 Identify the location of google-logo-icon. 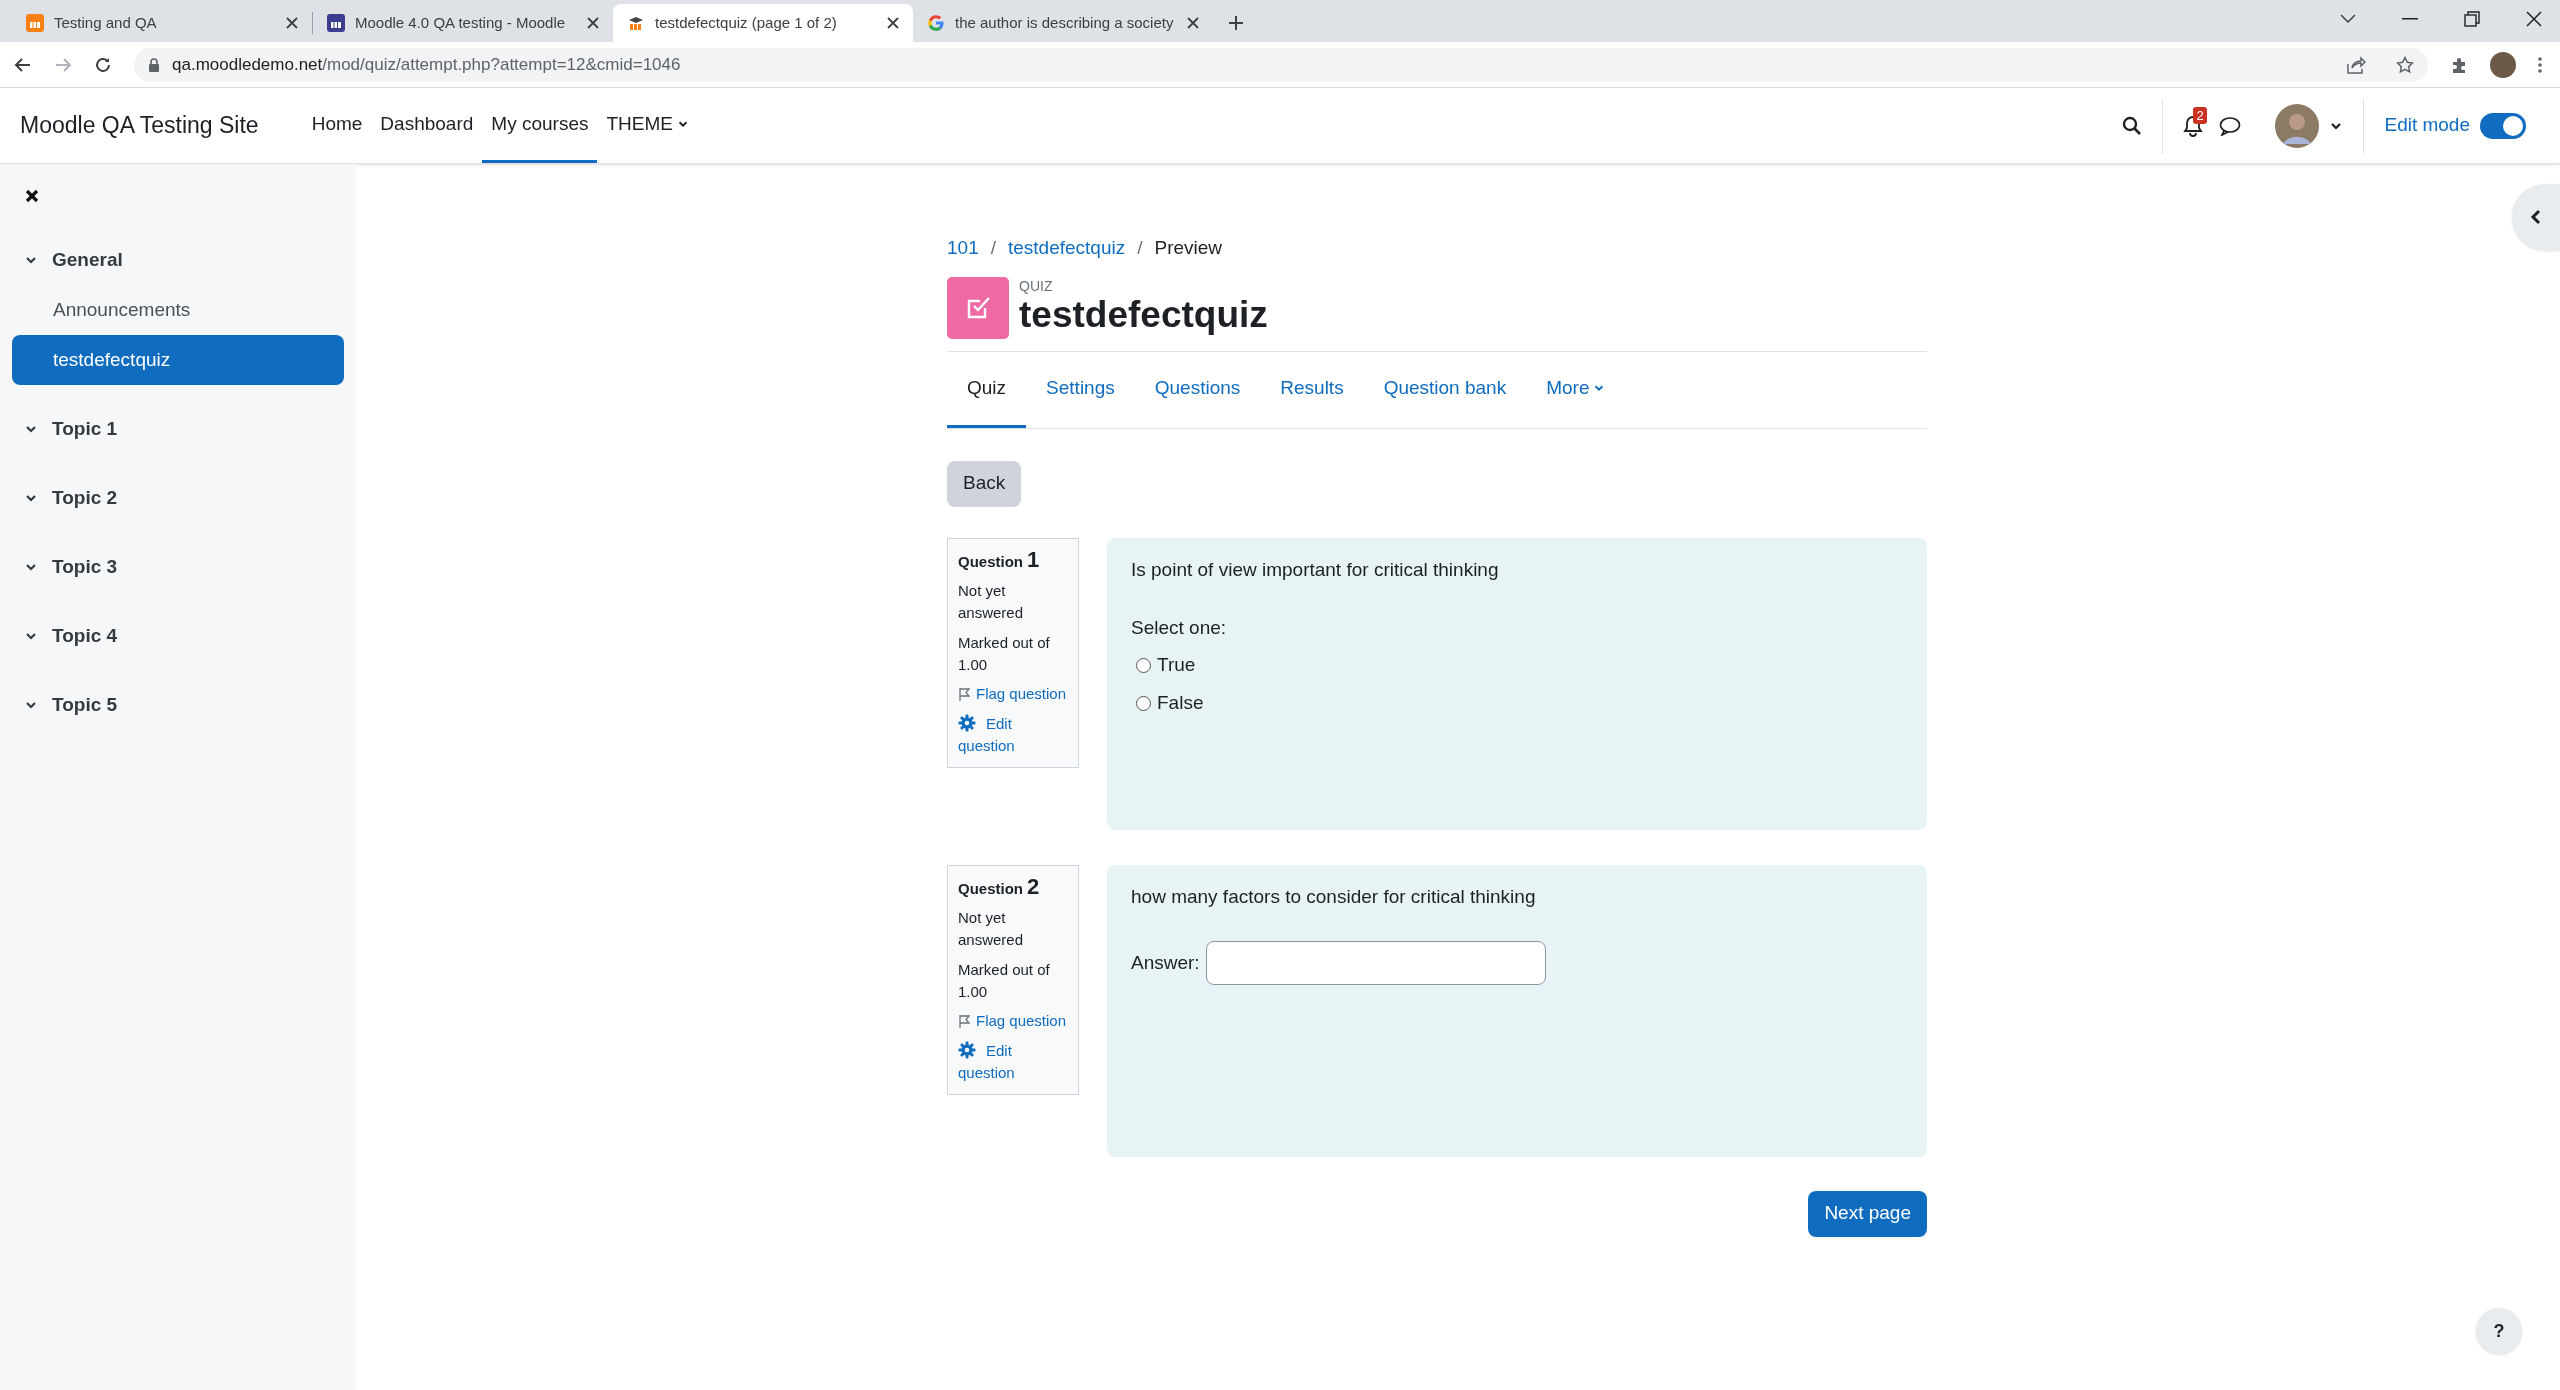
(936, 23).